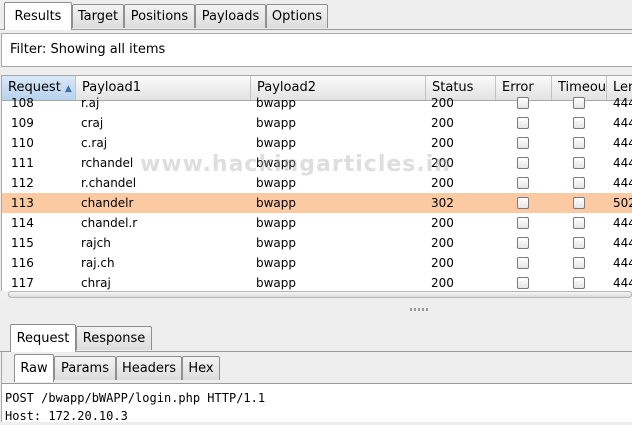 The height and width of the screenshot is (425, 632). What do you see at coordinates (317, 183) in the screenshot?
I see `table-row: 112 r.chandel bwapp 200 444` at bounding box center [317, 183].